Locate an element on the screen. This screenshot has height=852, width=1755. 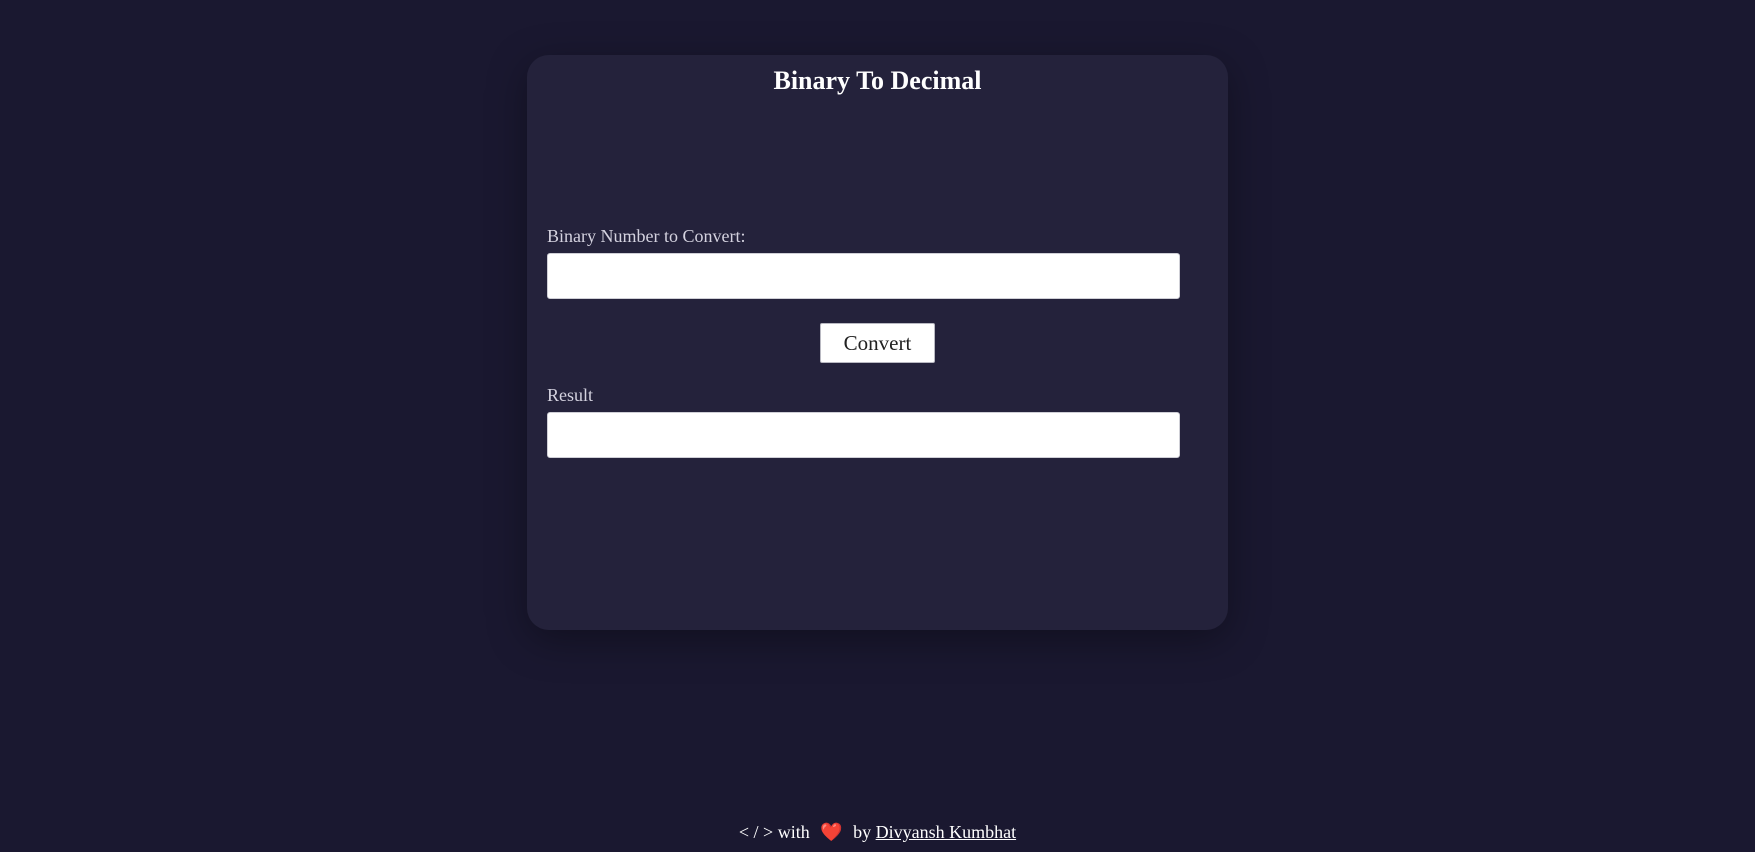
heart-icon: ❤️ is located at coordinates (831, 832).